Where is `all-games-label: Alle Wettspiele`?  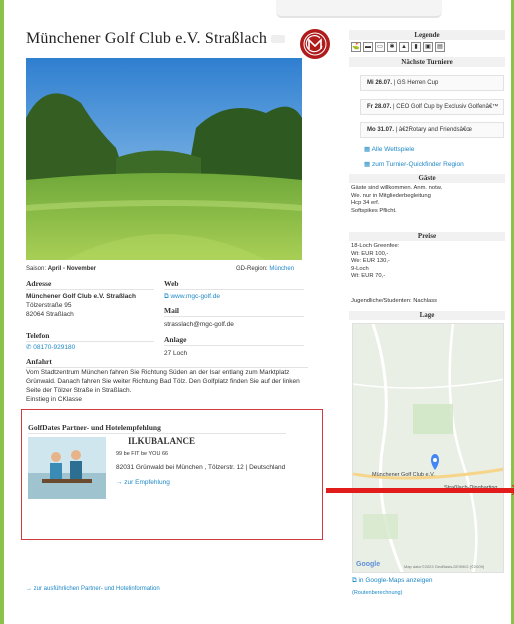
all-games-label: Alle Wettspiele is located at coordinates (393, 149).